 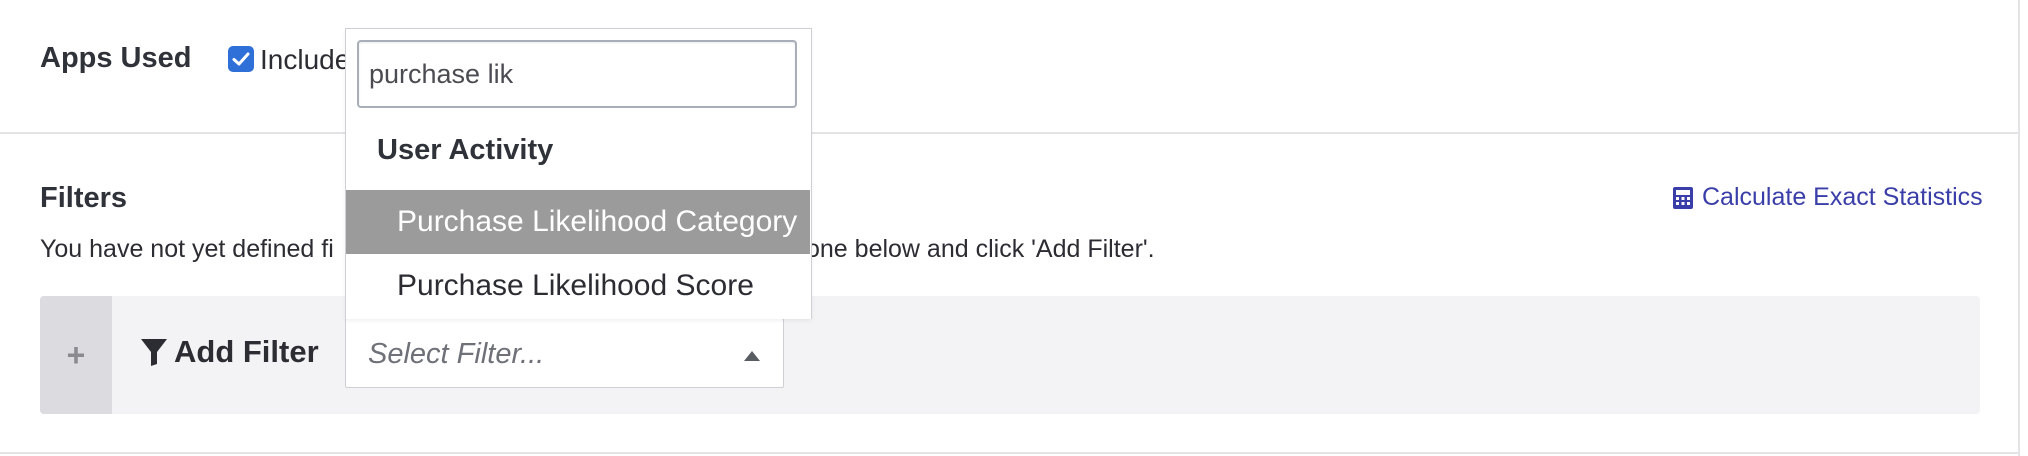 I want to click on helper-text-left: You have not yet defined fi, so click(x=187, y=249).